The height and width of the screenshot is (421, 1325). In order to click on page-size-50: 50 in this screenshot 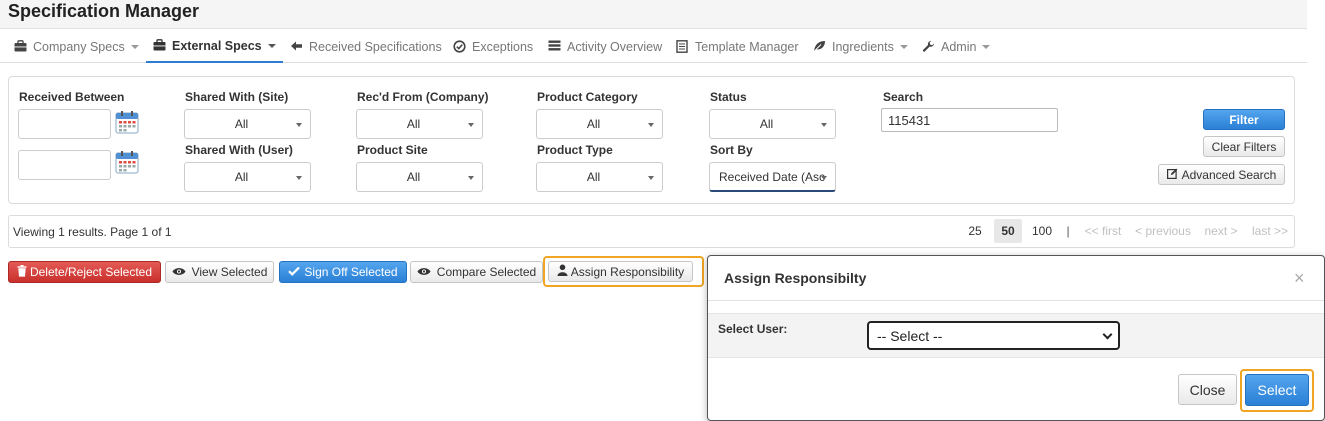, I will do `click(1008, 231)`.